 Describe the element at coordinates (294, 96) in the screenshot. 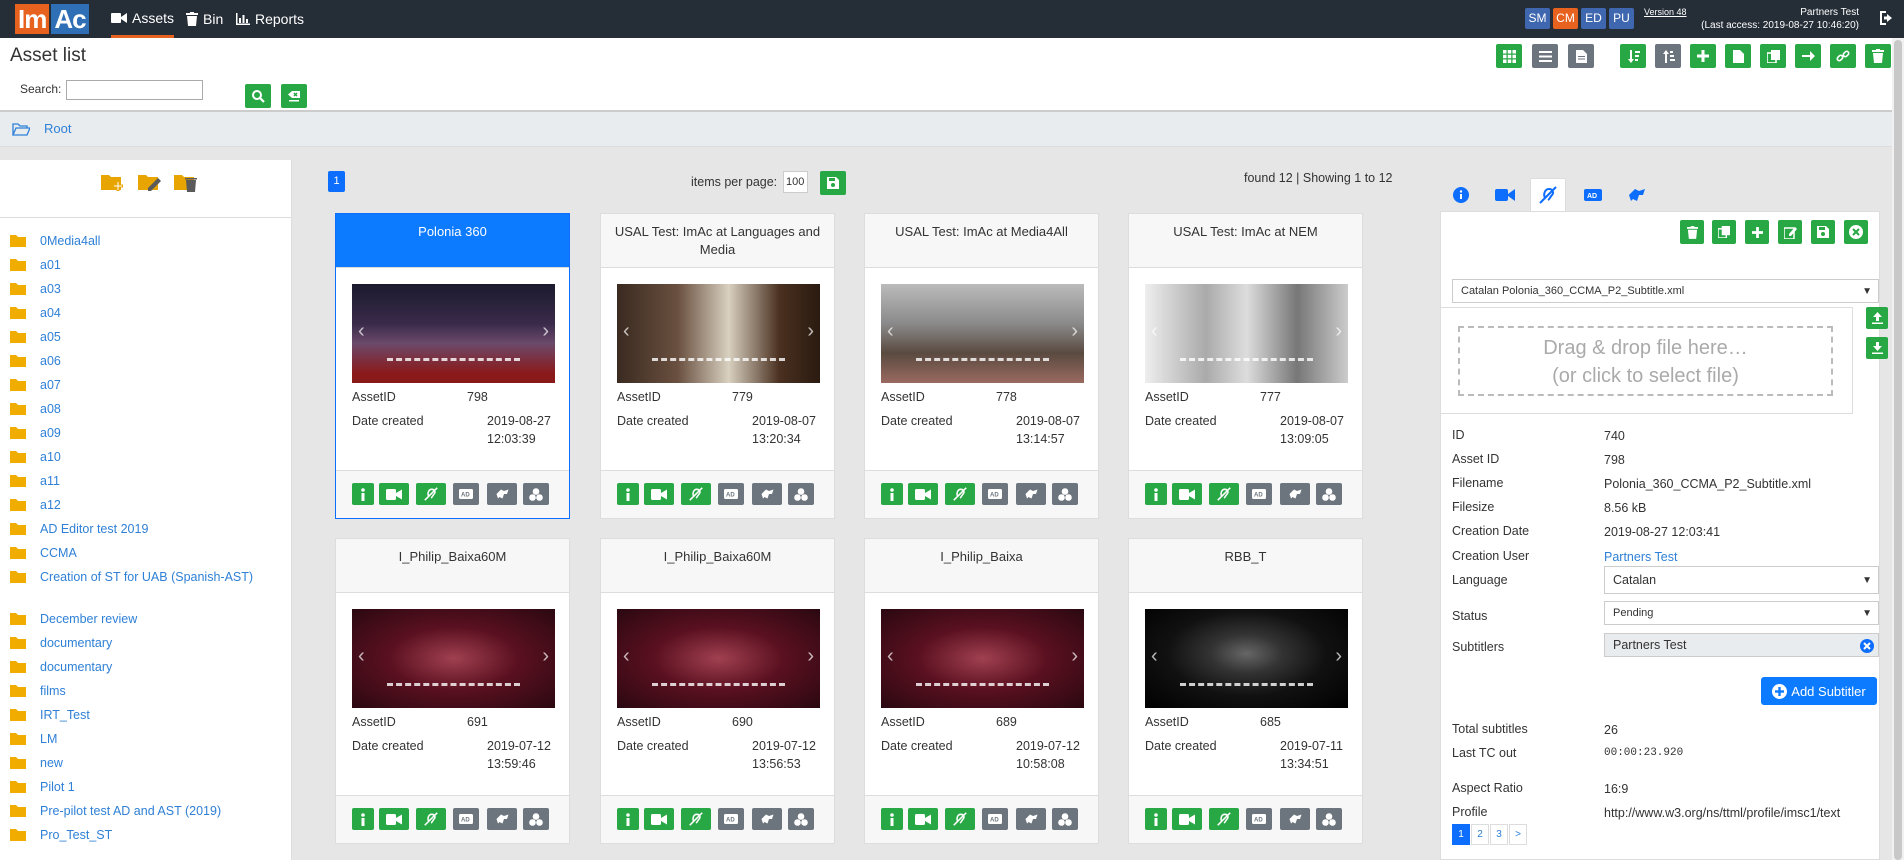

I see `clear-search-button` at that location.